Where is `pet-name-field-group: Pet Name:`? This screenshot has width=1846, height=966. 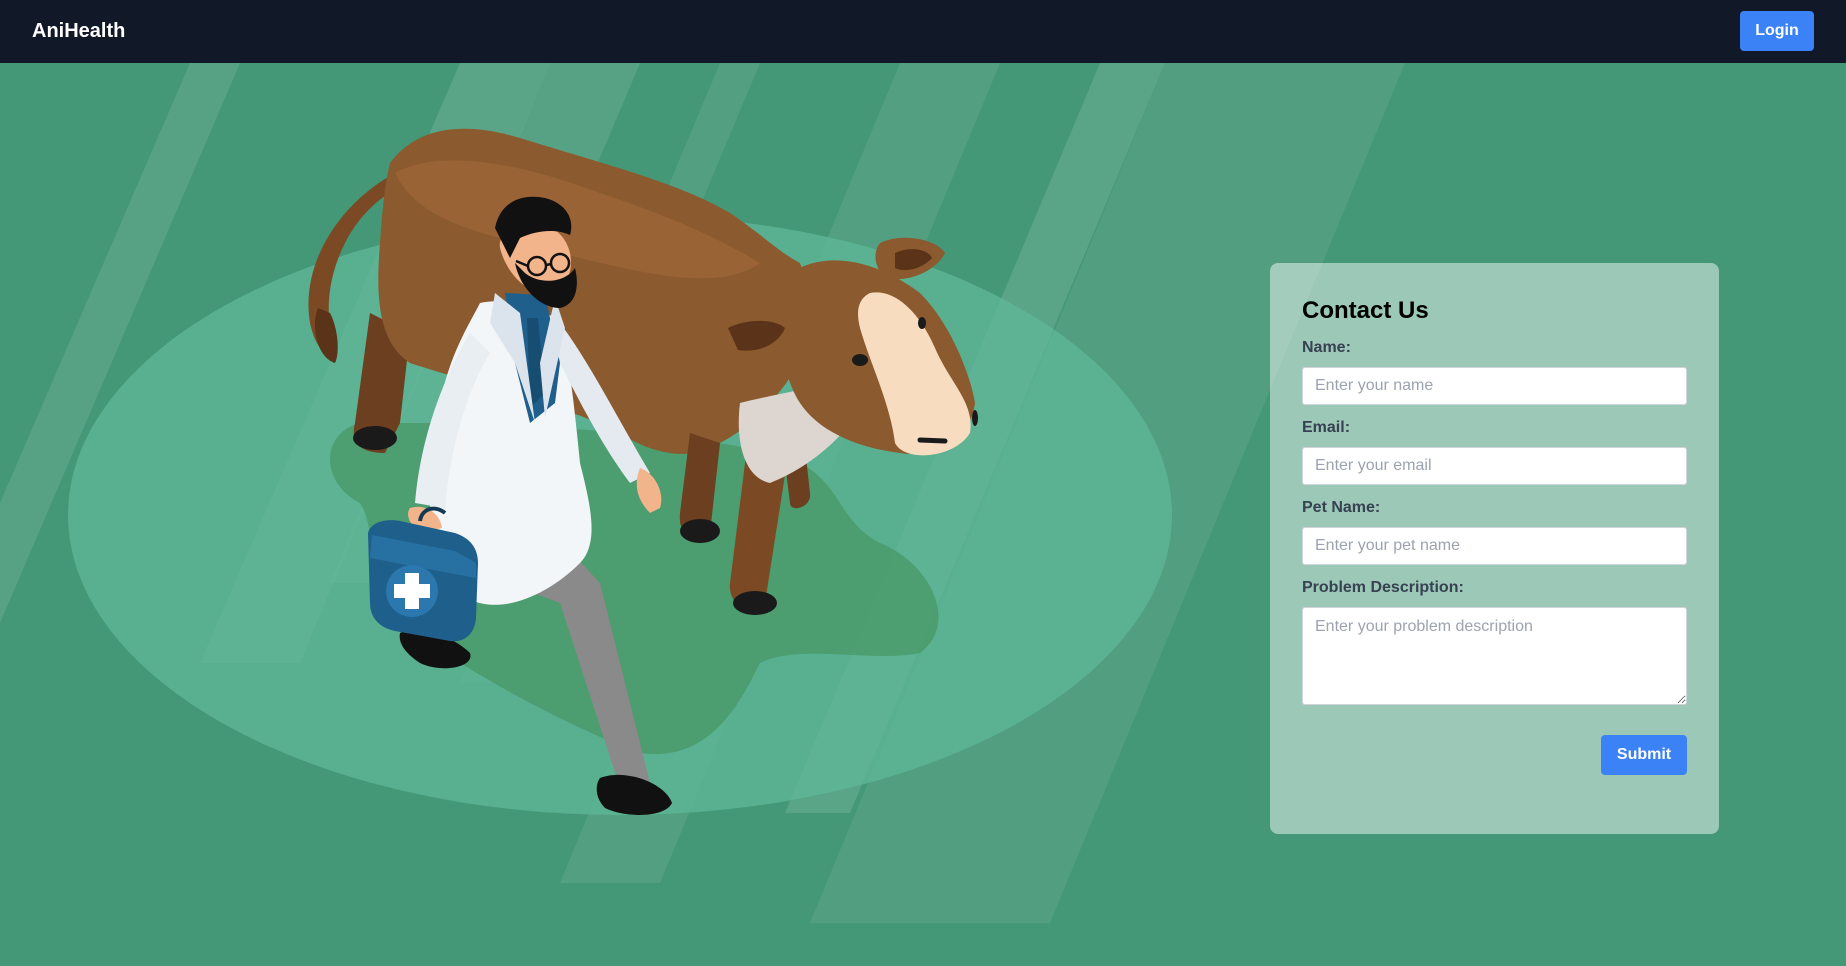 pet-name-field-group: Pet Name: is located at coordinates (1494, 531).